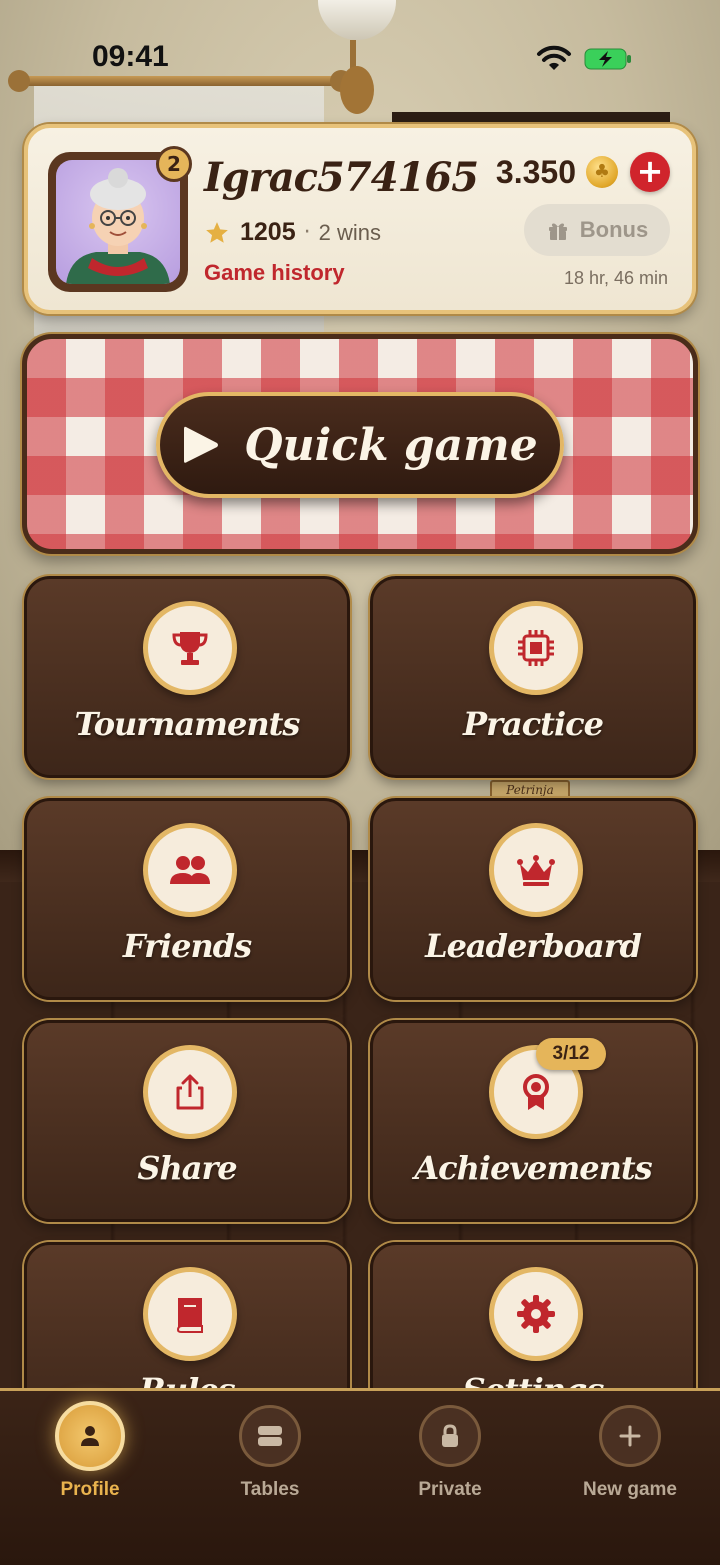  I want to click on crown-icon, so click(536, 870).